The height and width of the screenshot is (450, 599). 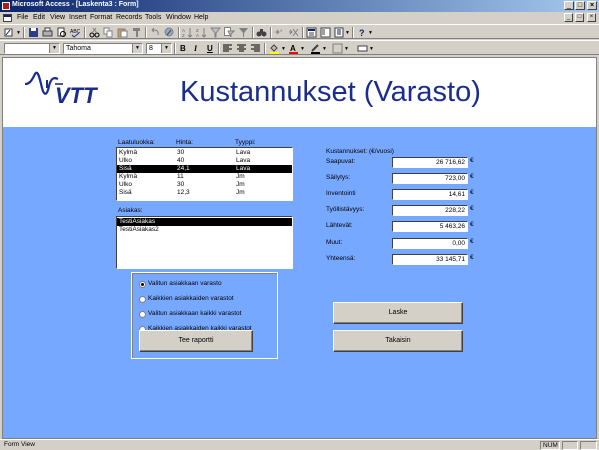 What do you see at coordinates (76, 94) in the screenshot?
I see `vtt-logo-text: VTT` at bounding box center [76, 94].